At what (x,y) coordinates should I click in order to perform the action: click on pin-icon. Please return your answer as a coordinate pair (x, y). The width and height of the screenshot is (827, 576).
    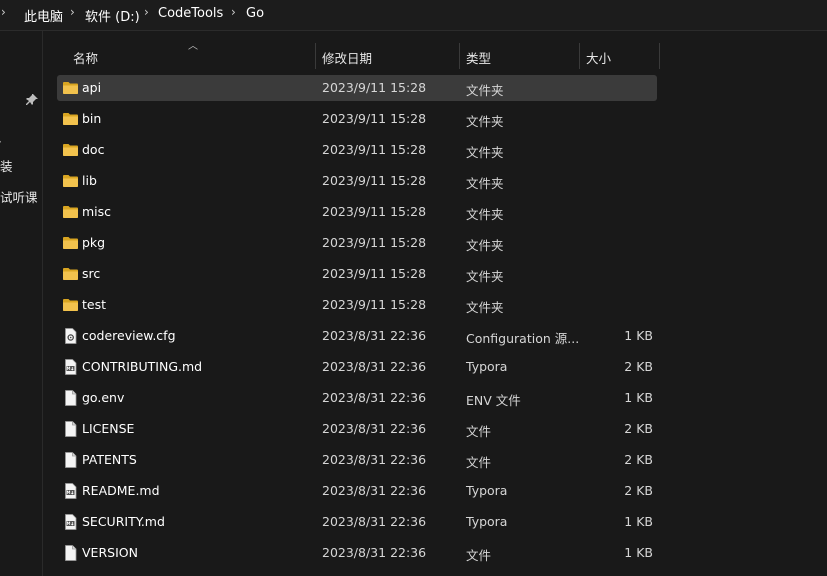
    Looking at the image, I should click on (32, 100).